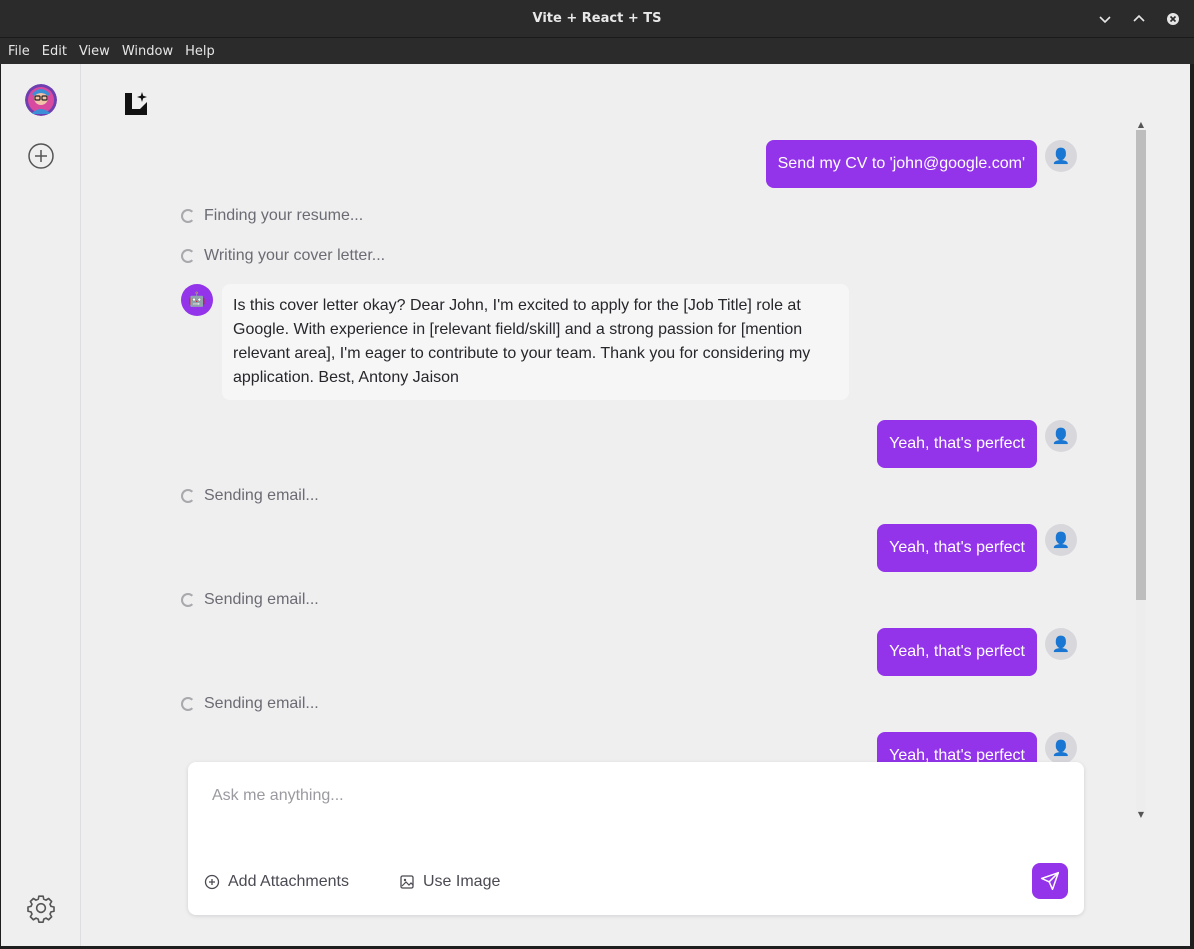 This screenshot has height=949, width=1194. I want to click on close-icon, so click(1173, 19).